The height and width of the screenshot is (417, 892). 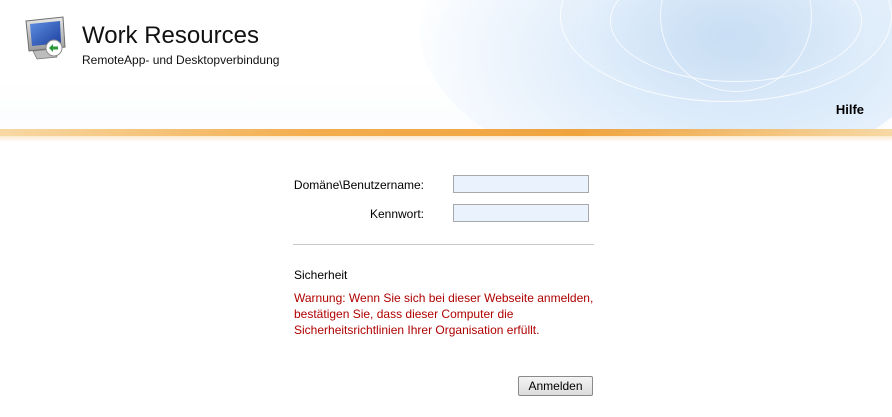 I want to click on username-input, so click(x=521, y=184).